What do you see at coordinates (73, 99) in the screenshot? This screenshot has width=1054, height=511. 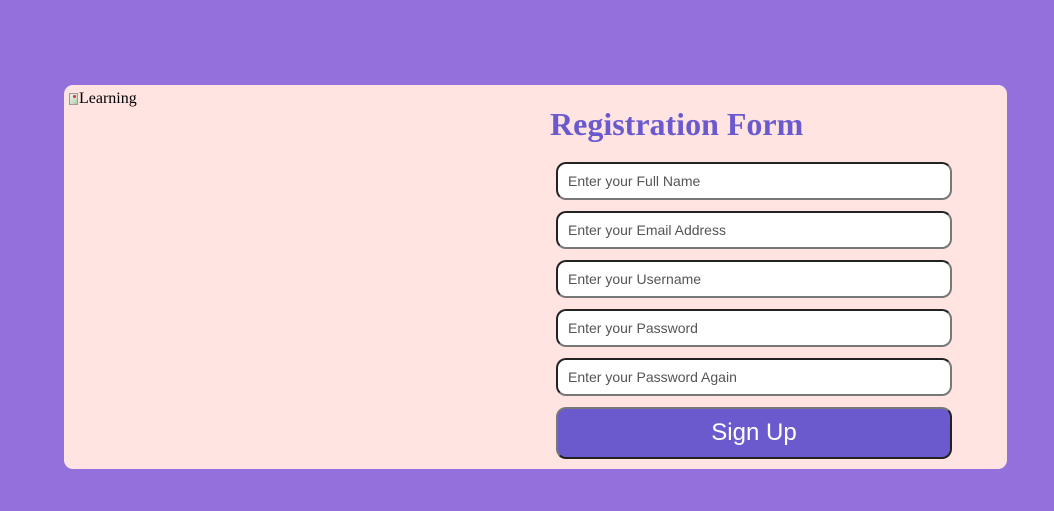 I see `broken-image-icon` at bounding box center [73, 99].